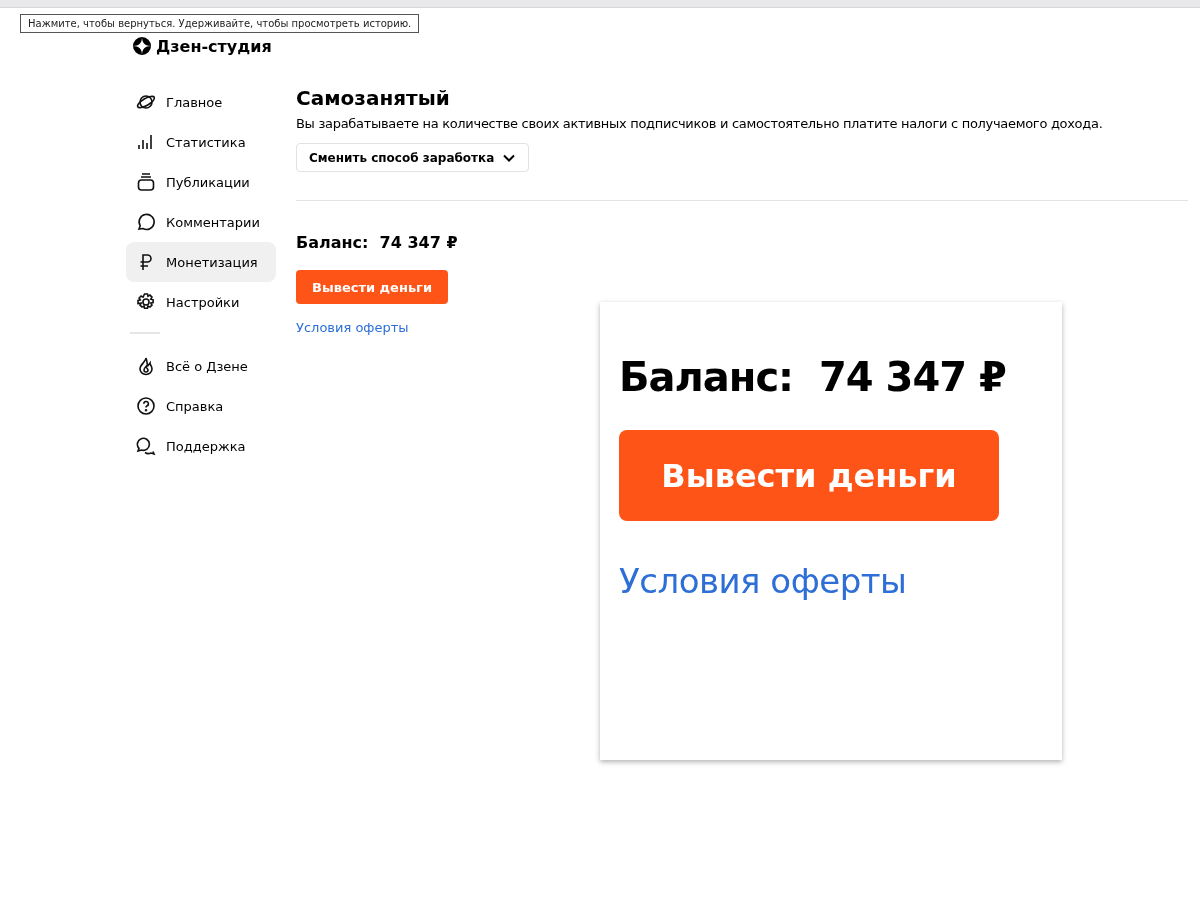  Describe the element at coordinates (201, 182) in the screenshot. I see `sidebar-item: Публикации` at that location.